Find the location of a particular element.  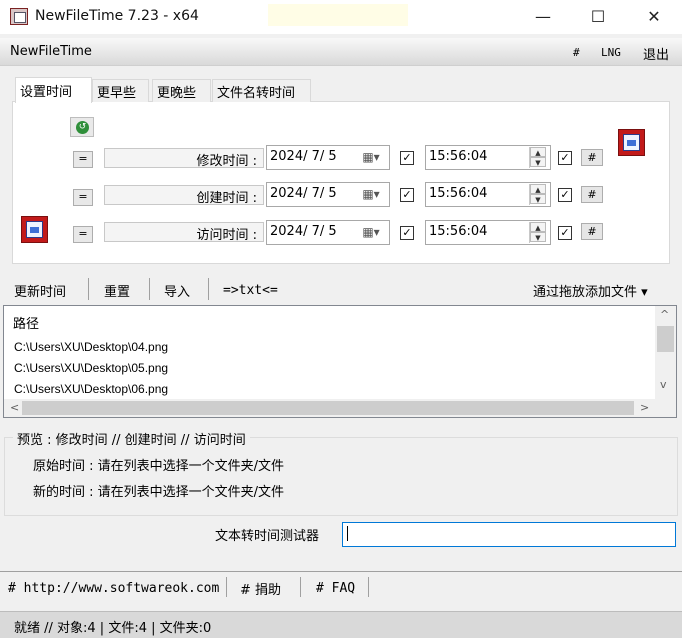

minimize-button: — is located at coordinates (543, 17).